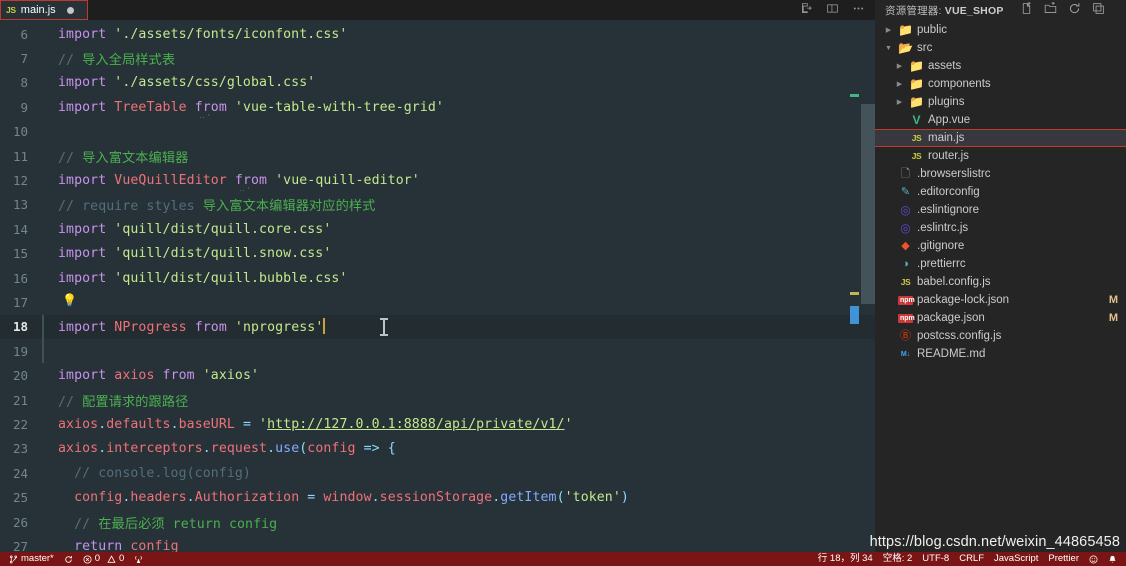  Describe the element at coordinates (68, 559) in the screenshot. I see `status-sync` at that location.